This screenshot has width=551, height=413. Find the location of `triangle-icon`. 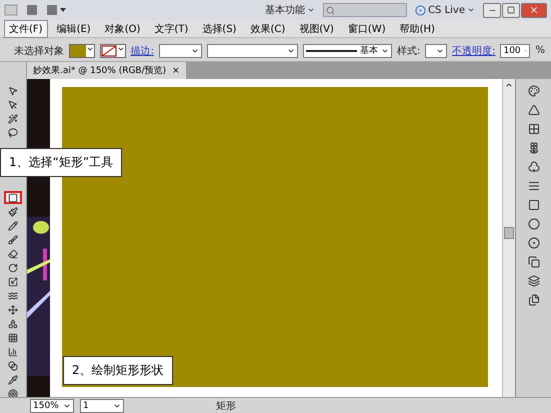

triangle-icon is located at coordinates (534, 110).